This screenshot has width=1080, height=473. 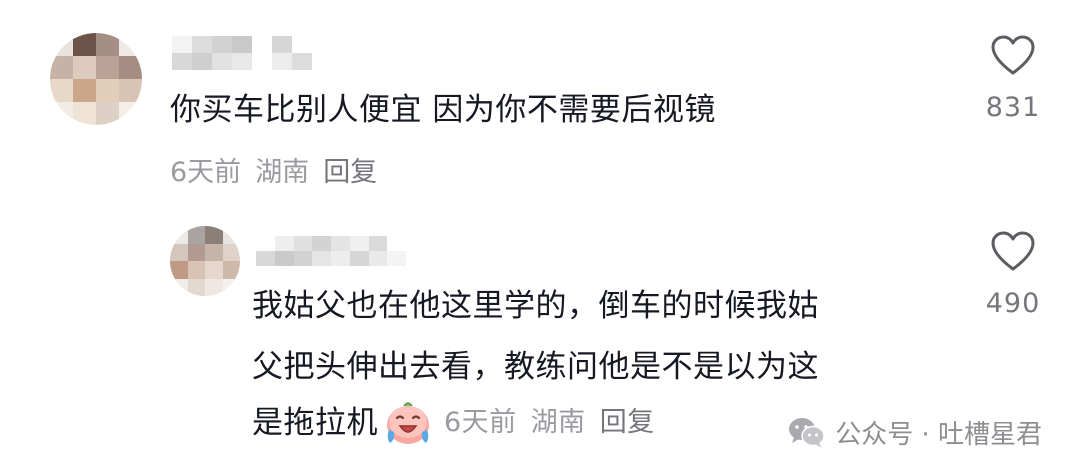 What do you see at coordinates (350, 169) in the screenshot?
I see `reply-button: 回复` at bounding box center [350, 169].